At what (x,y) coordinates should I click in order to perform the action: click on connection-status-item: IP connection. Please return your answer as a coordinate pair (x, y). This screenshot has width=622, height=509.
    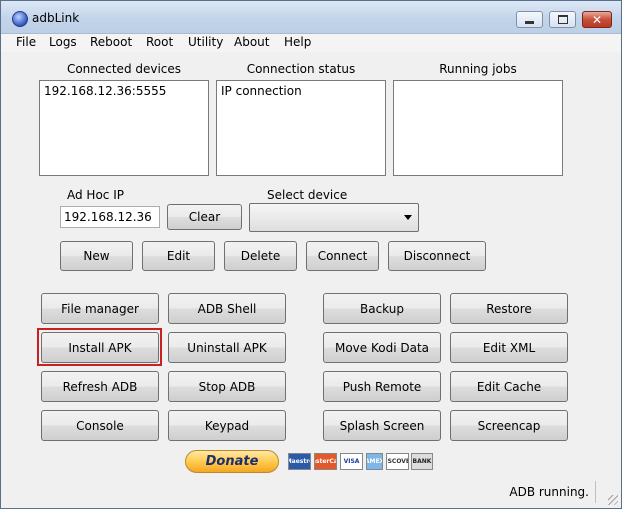
    Looking at the image, I should click on (301, 91).